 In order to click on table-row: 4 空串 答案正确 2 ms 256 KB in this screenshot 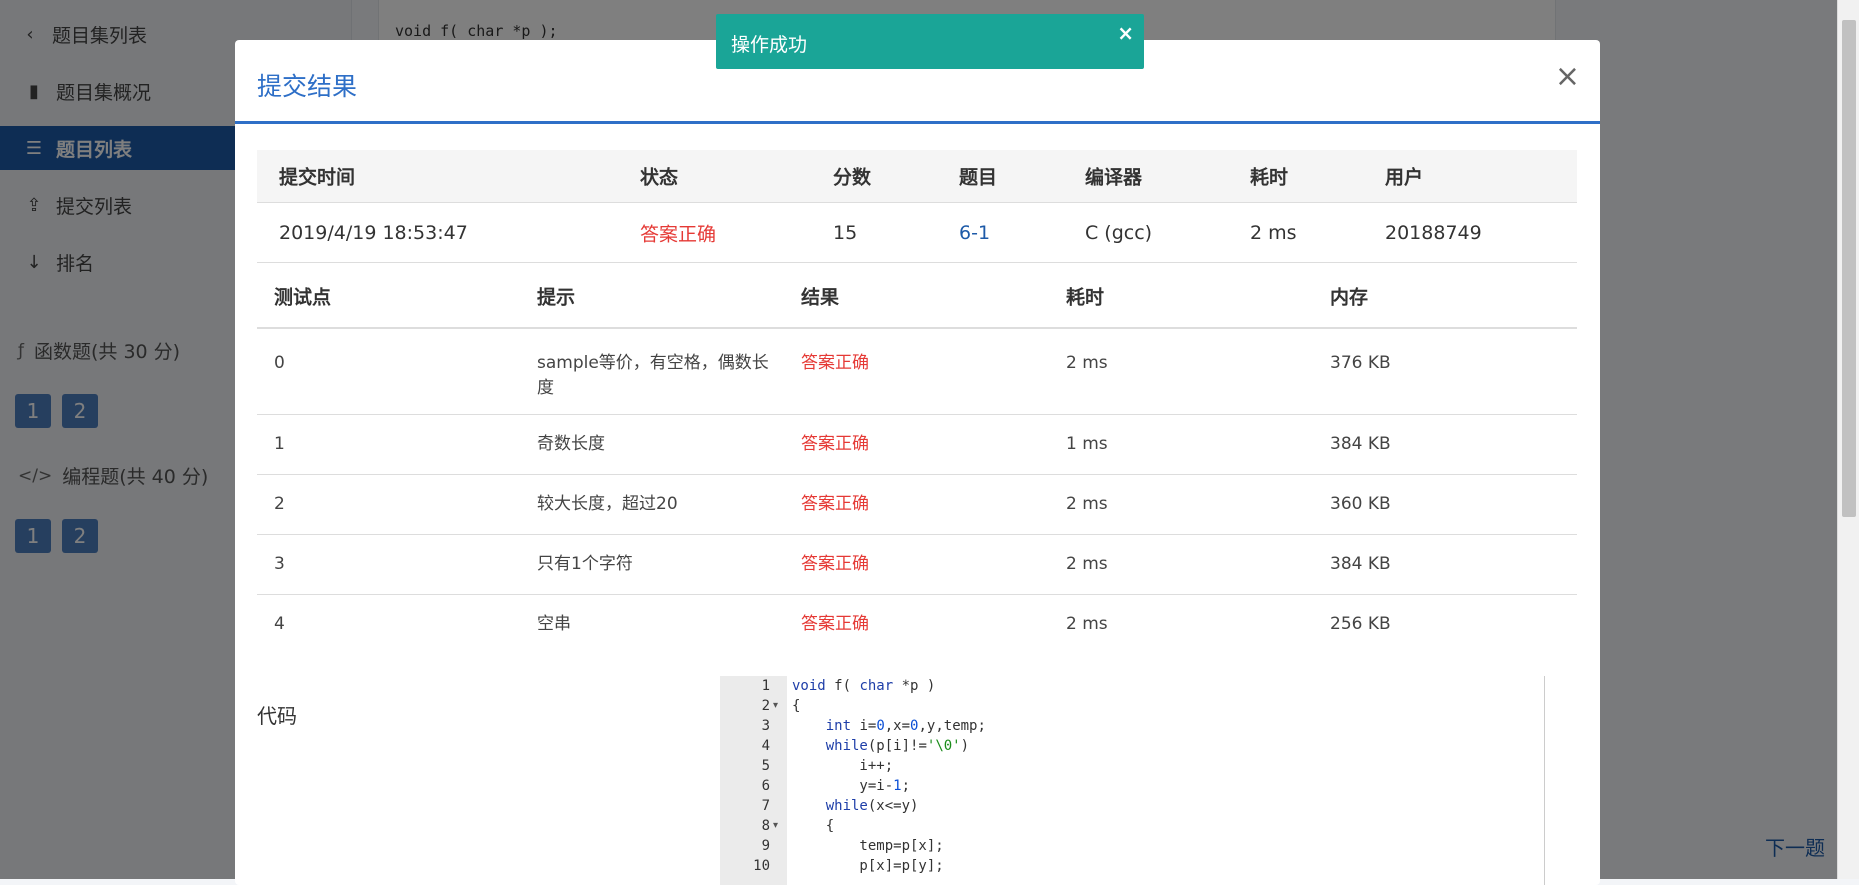, I will do `click(917, 625)`.